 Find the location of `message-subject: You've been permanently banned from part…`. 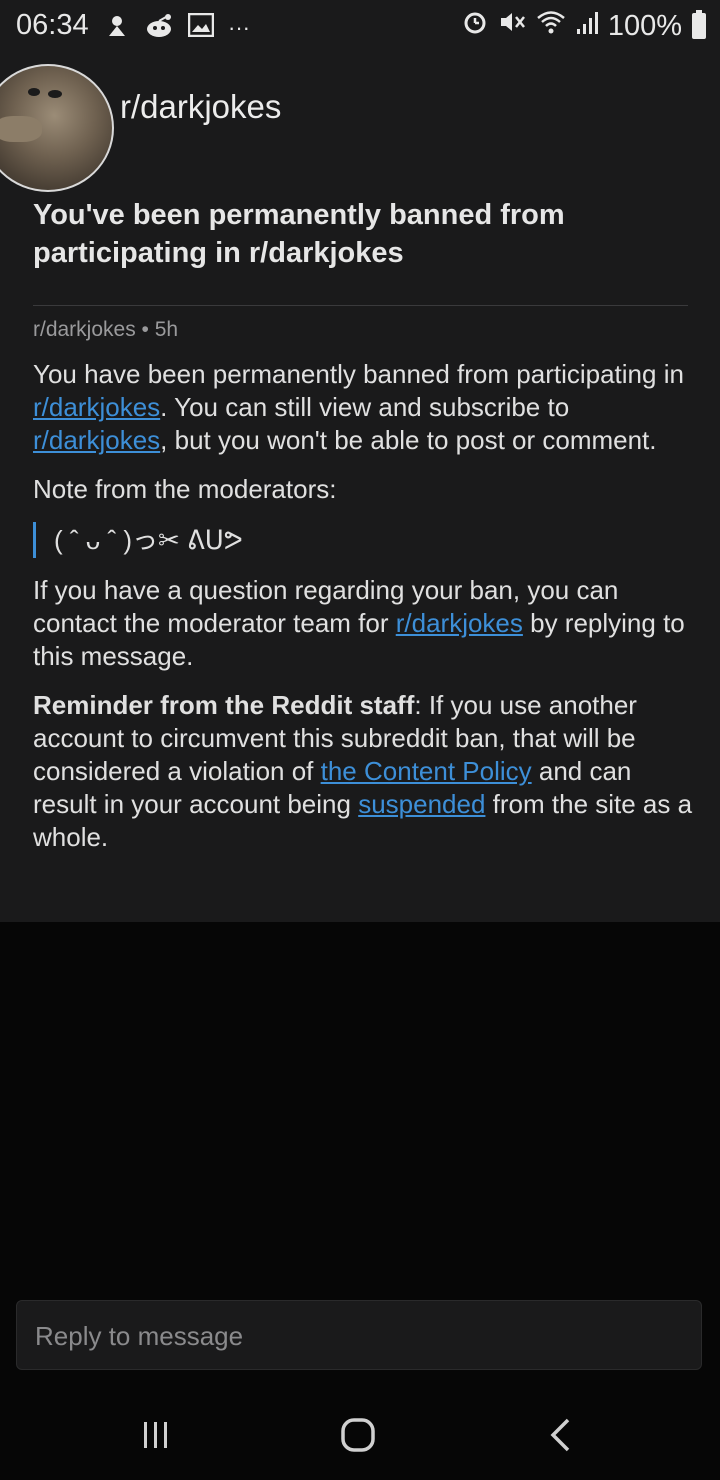

message-subject: You've been permanently banned from part… is located at coordinates (299, 234).